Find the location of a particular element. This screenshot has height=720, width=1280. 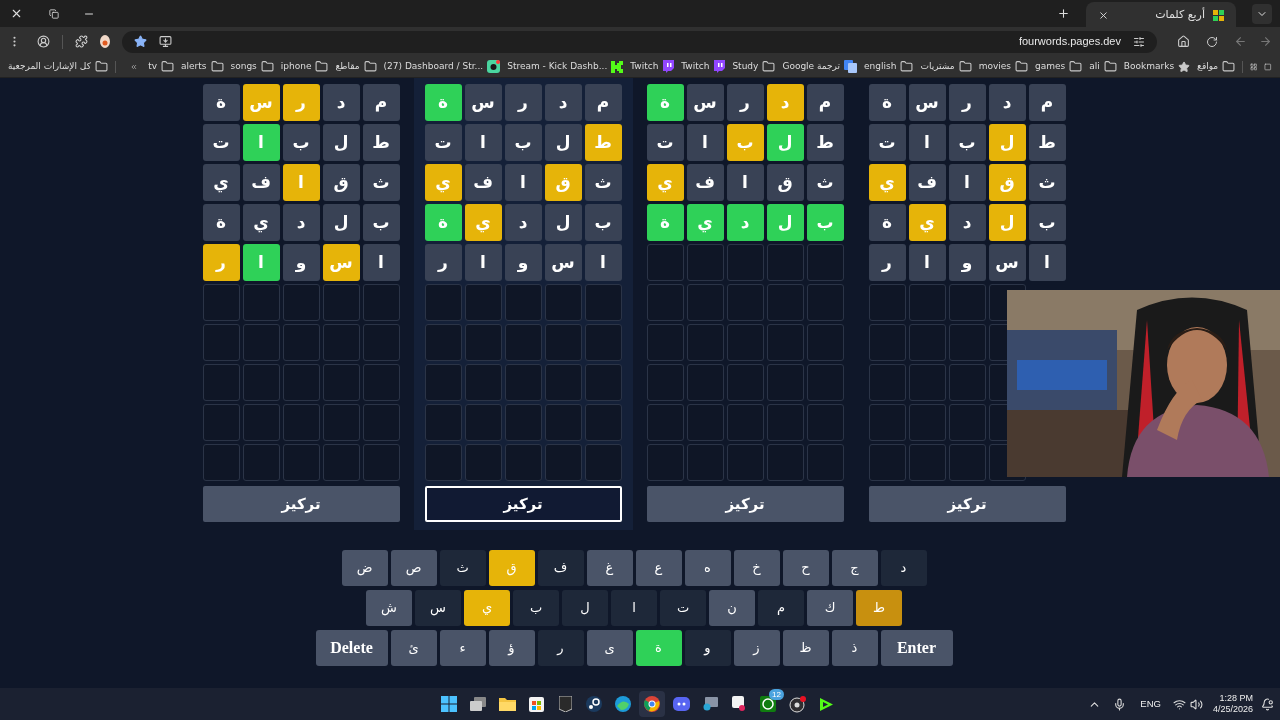

bookmark-item: tv is located at coordinates (161, 66).